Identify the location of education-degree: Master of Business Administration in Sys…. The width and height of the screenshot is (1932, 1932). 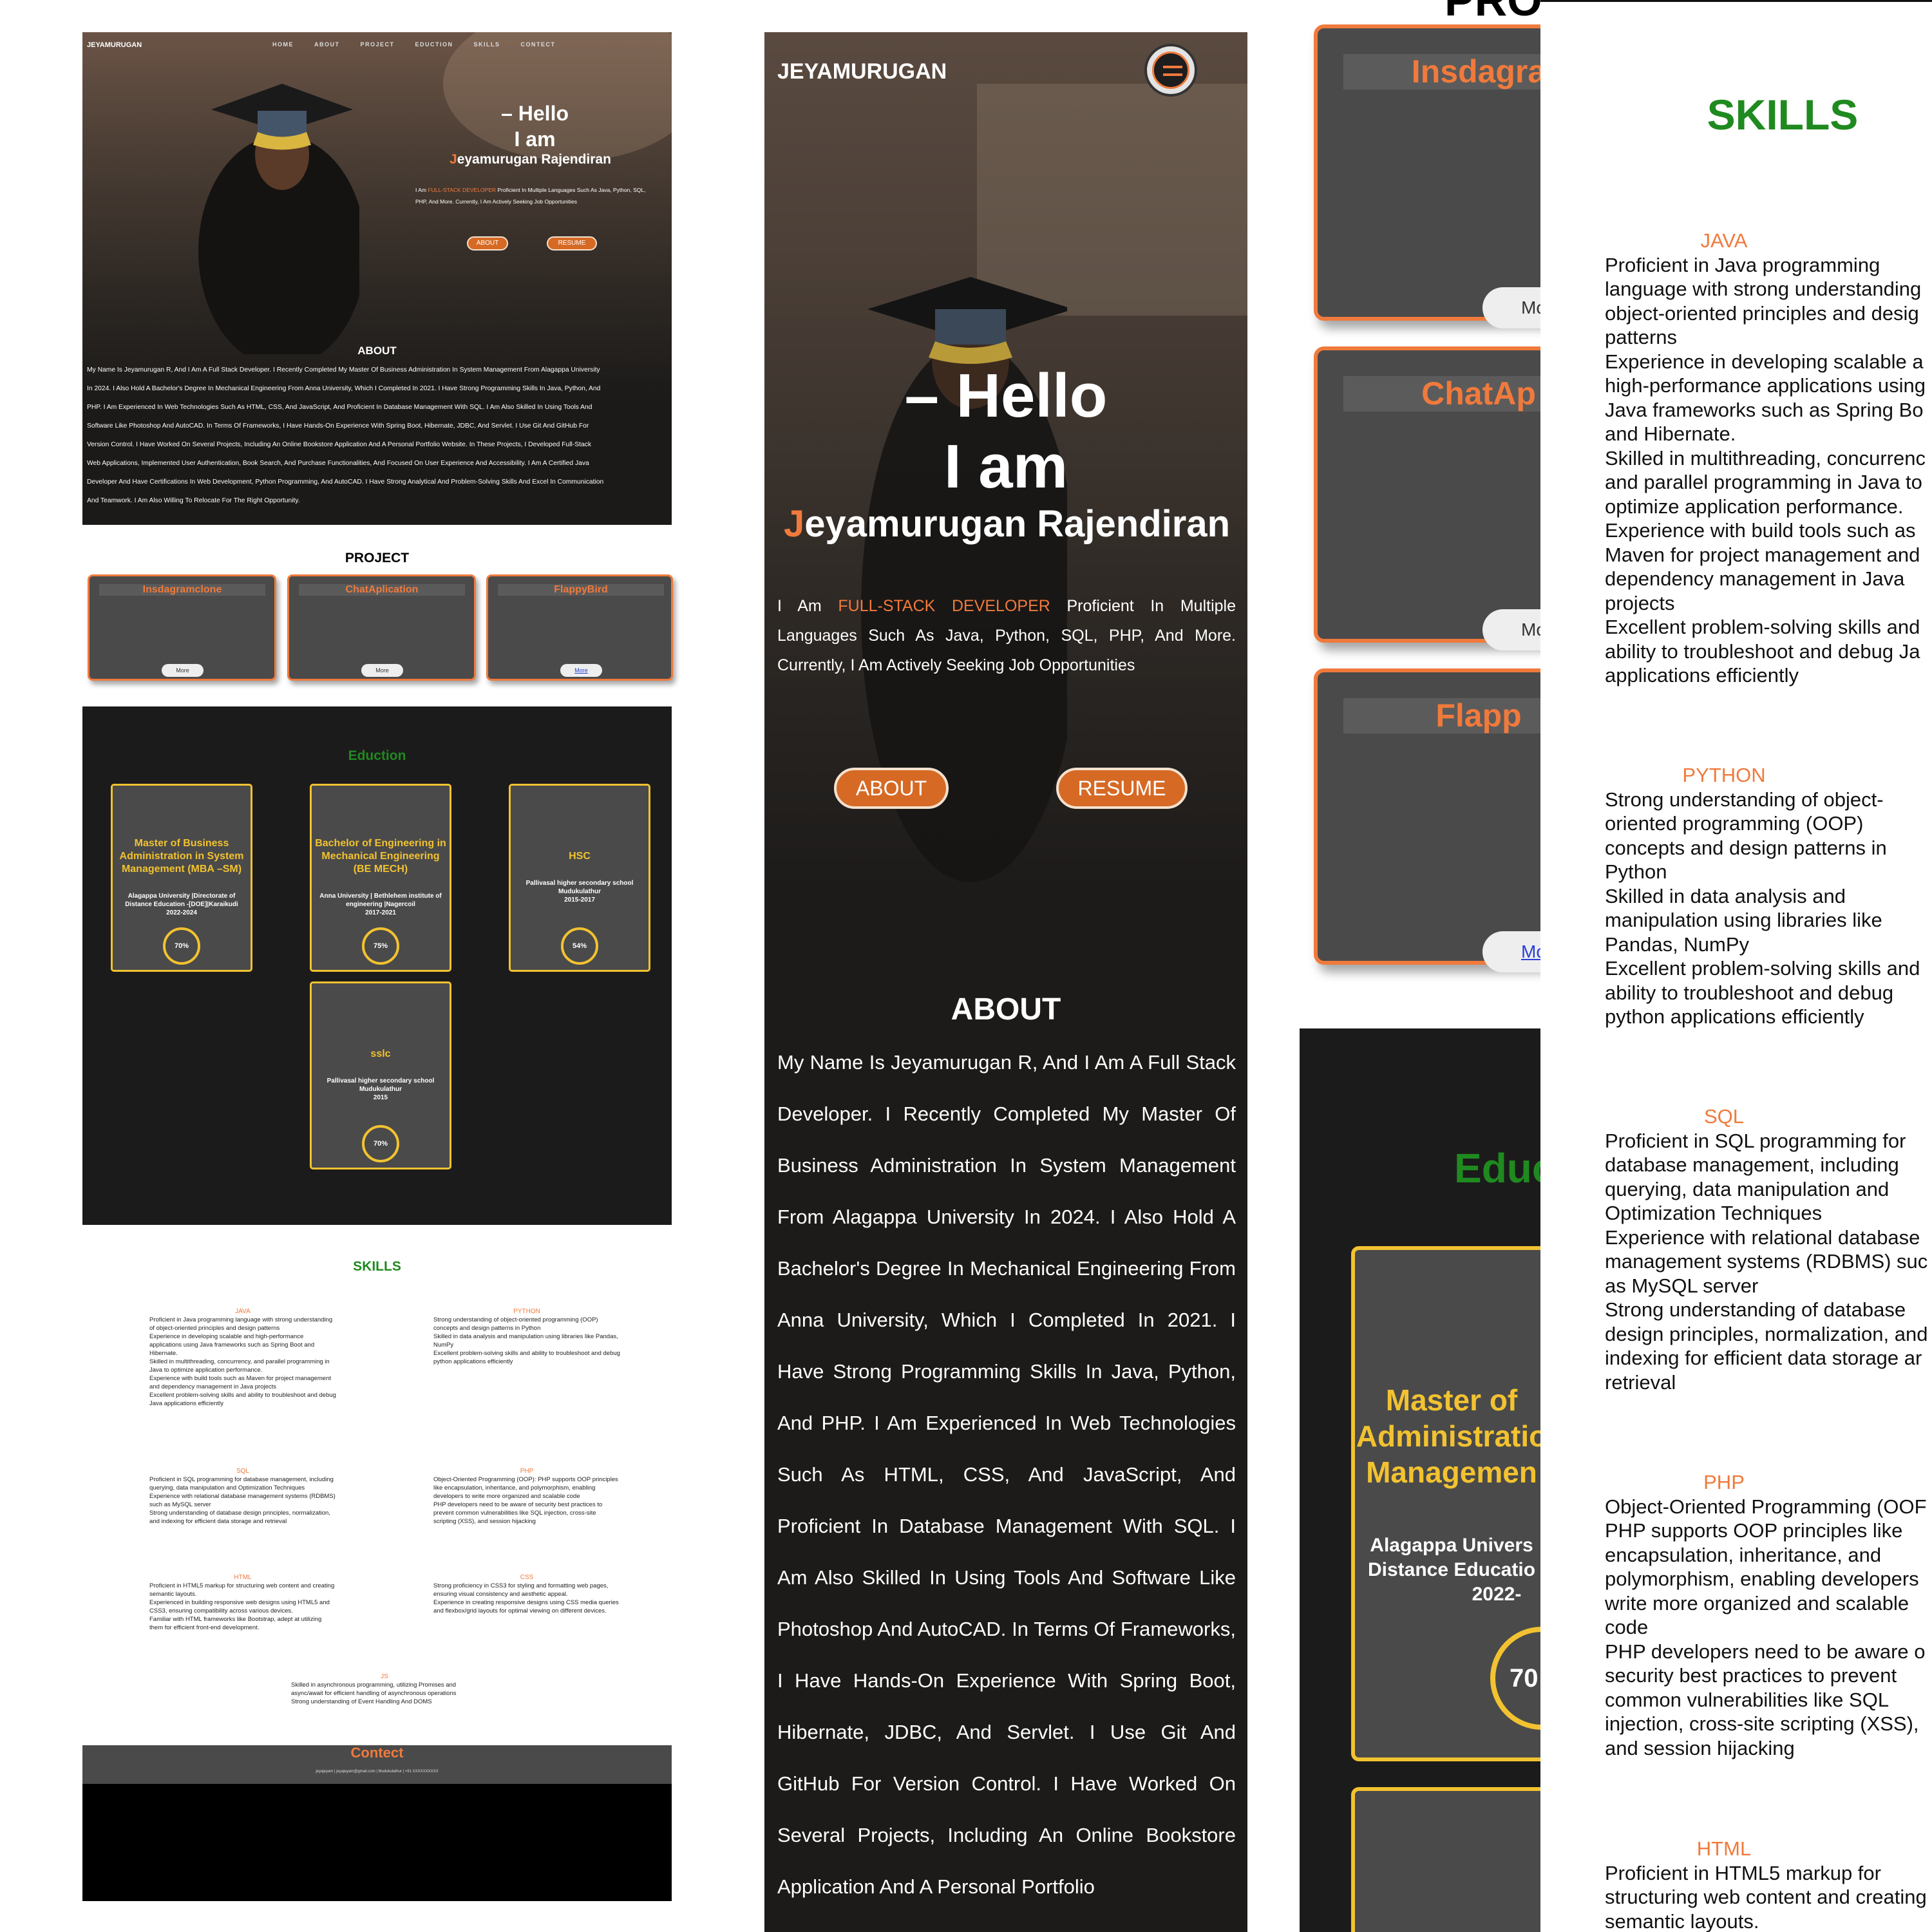
(182, 856).